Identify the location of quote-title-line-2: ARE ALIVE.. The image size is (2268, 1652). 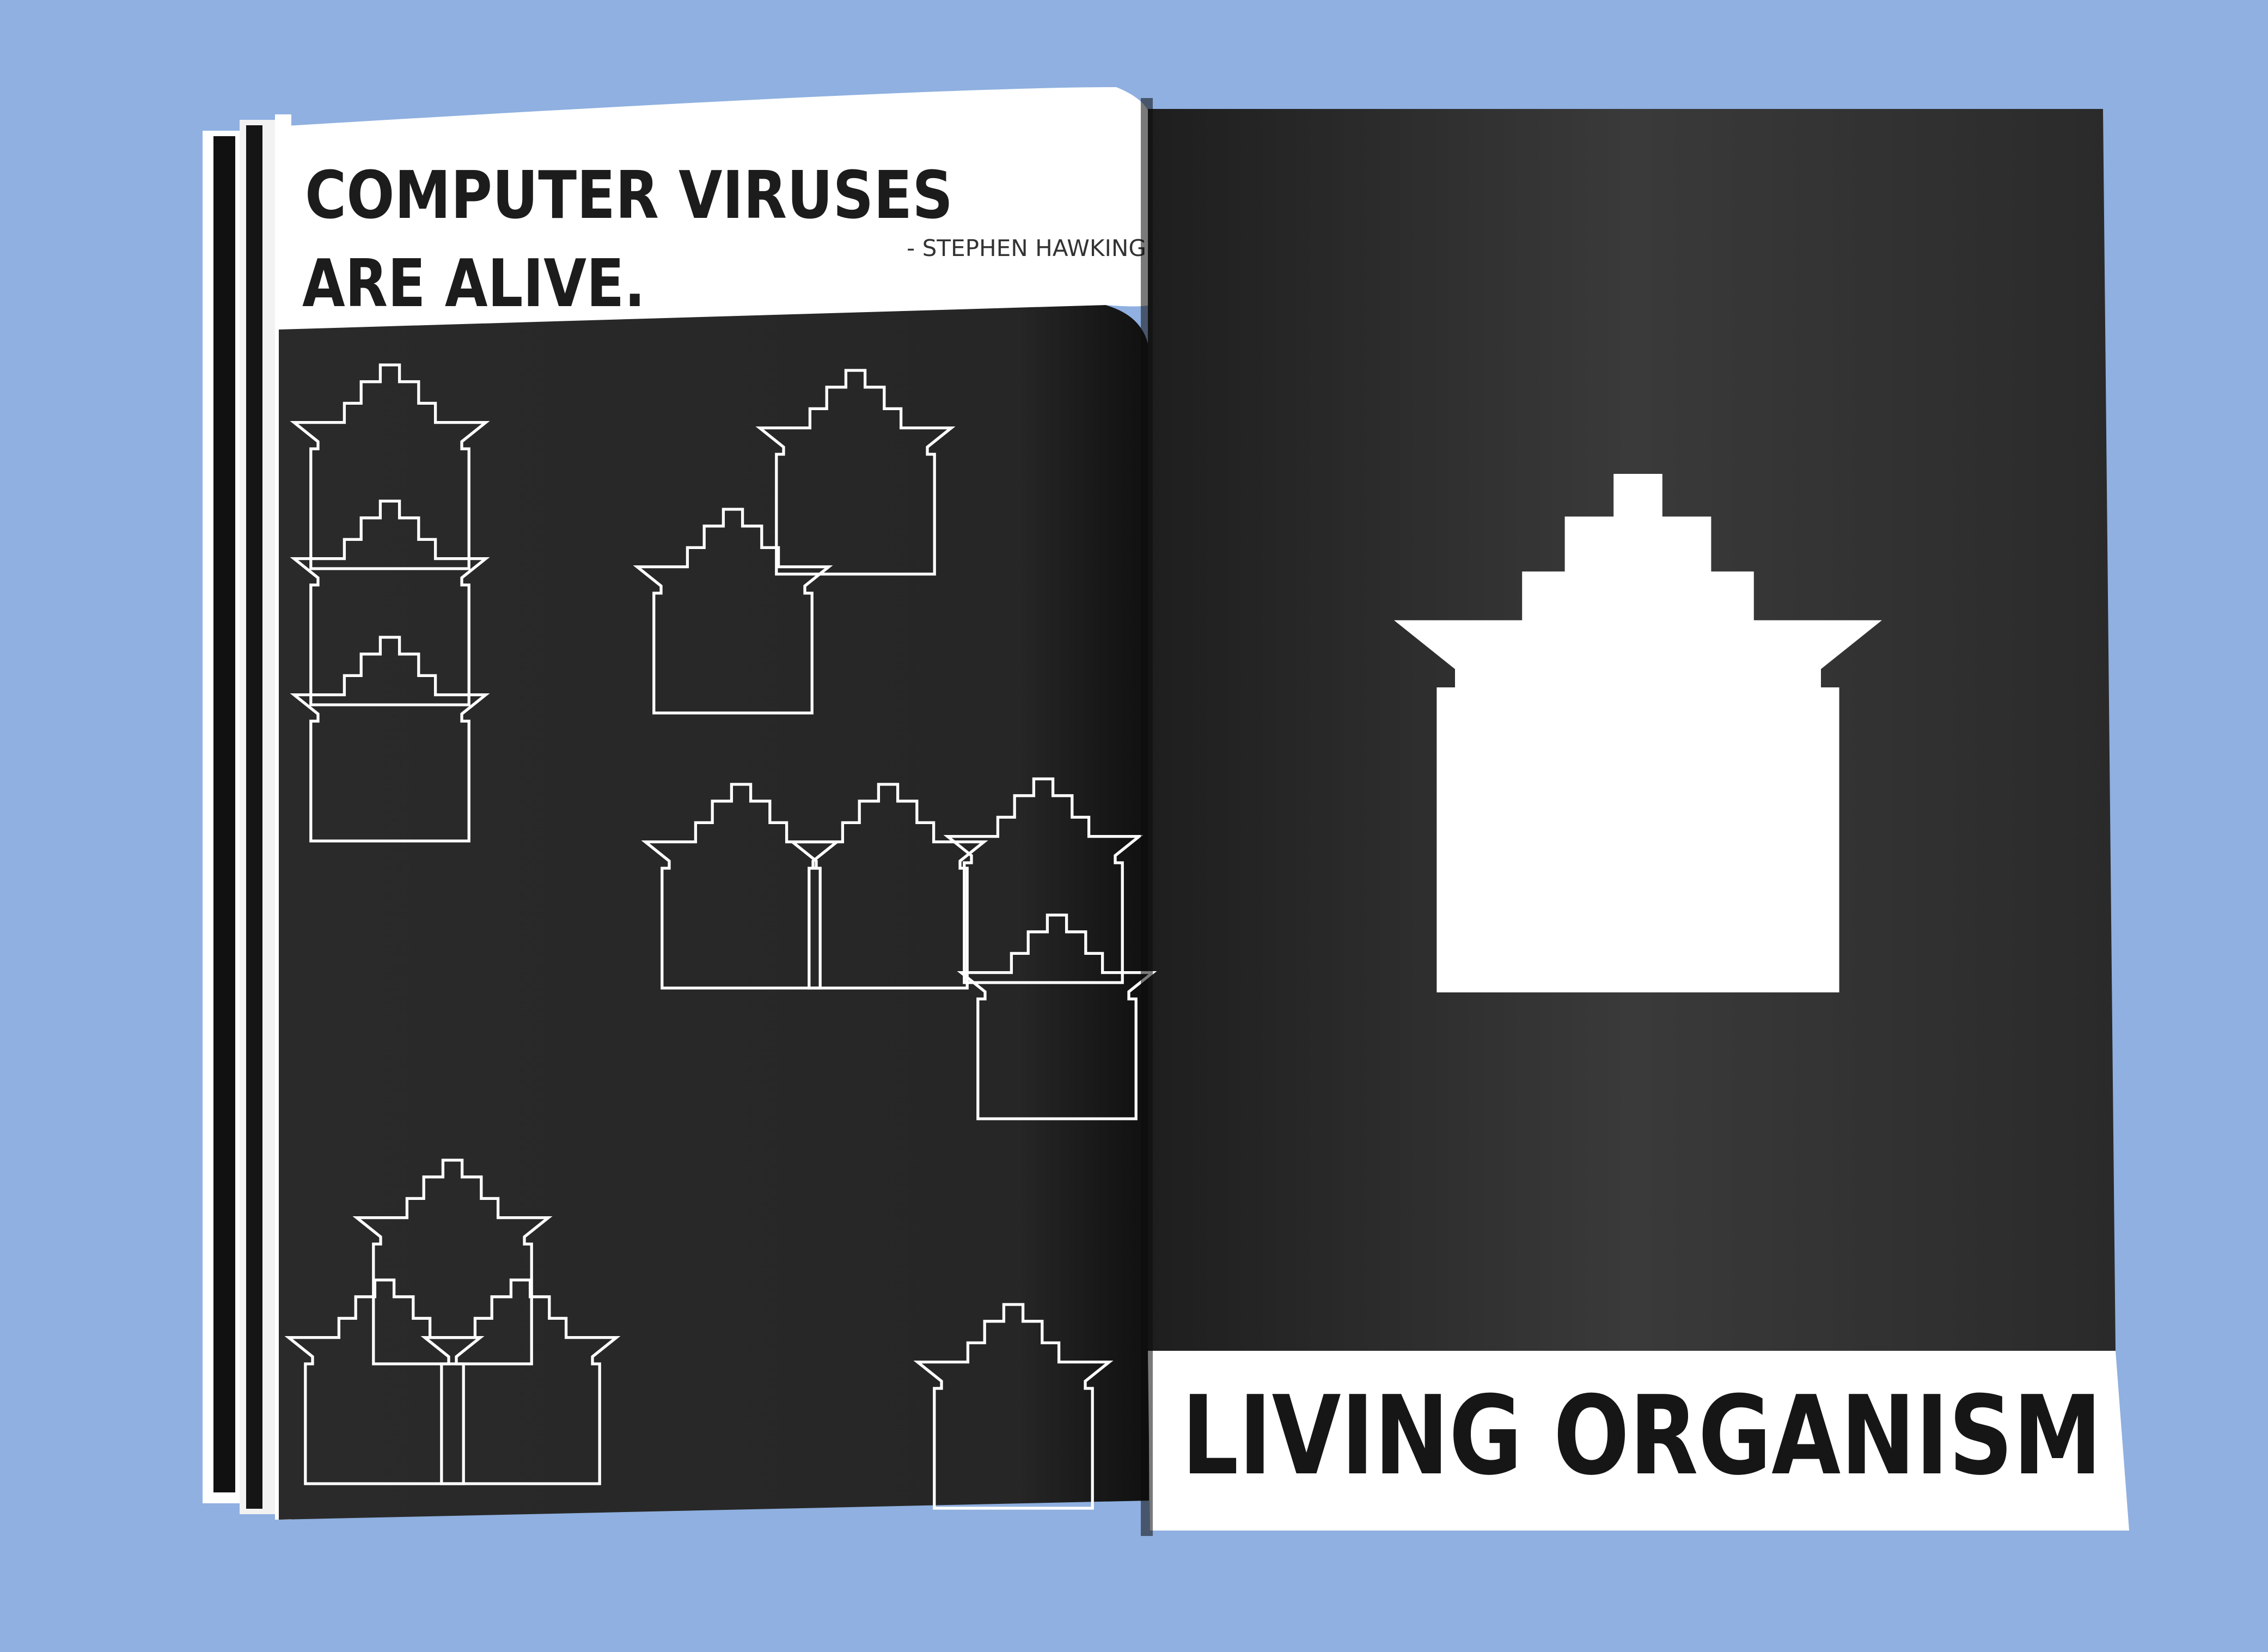
(473, 284).